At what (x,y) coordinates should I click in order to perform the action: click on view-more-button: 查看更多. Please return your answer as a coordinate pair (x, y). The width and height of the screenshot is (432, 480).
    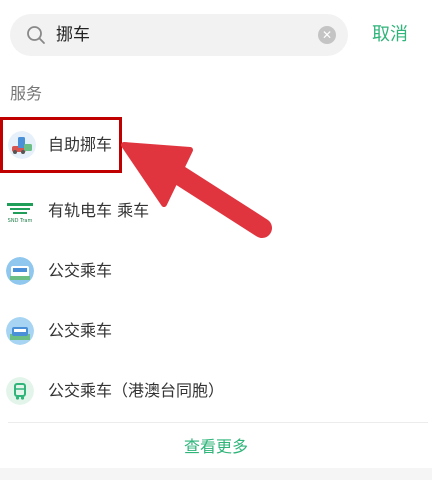
    Looking at the image, I should click on (216, 447).